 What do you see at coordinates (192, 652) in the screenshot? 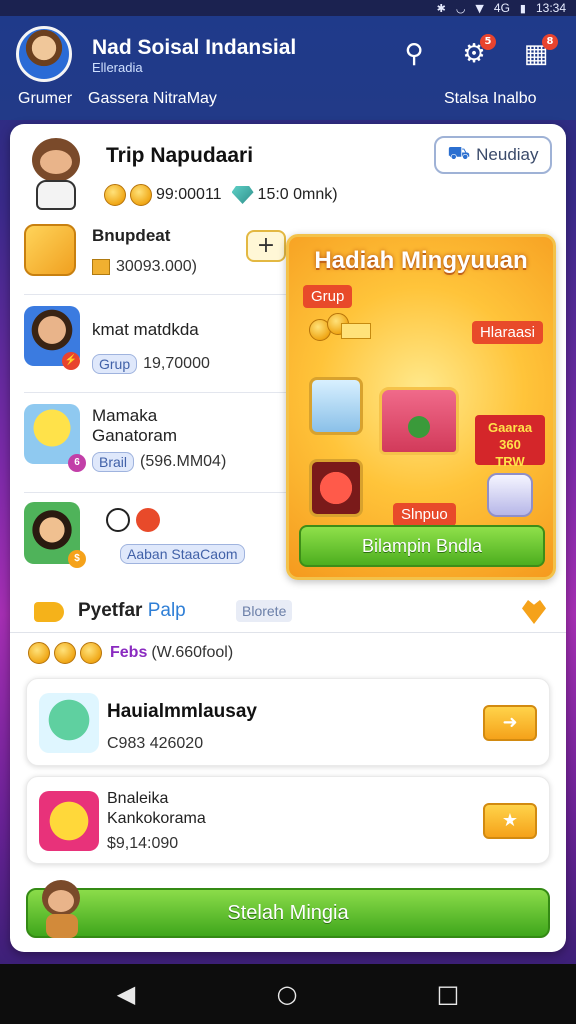
I see `fees-value: (W.660fool)` at bounding box center [192, 652].